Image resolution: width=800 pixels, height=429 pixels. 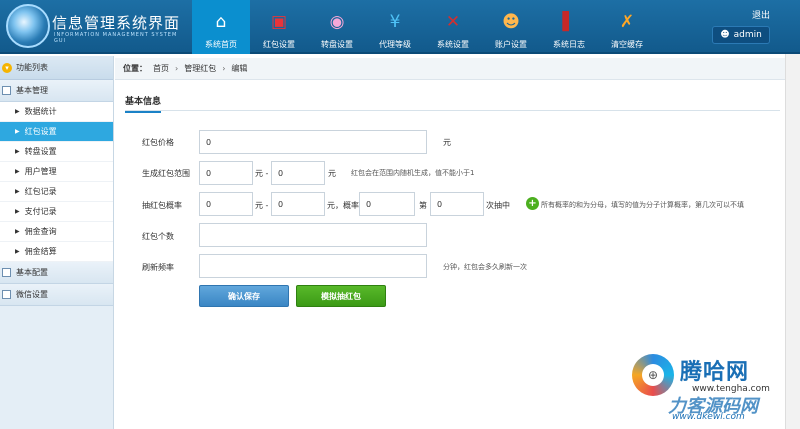 I want to click on range-label: 生成红包范围, so click(x=166, y=173).